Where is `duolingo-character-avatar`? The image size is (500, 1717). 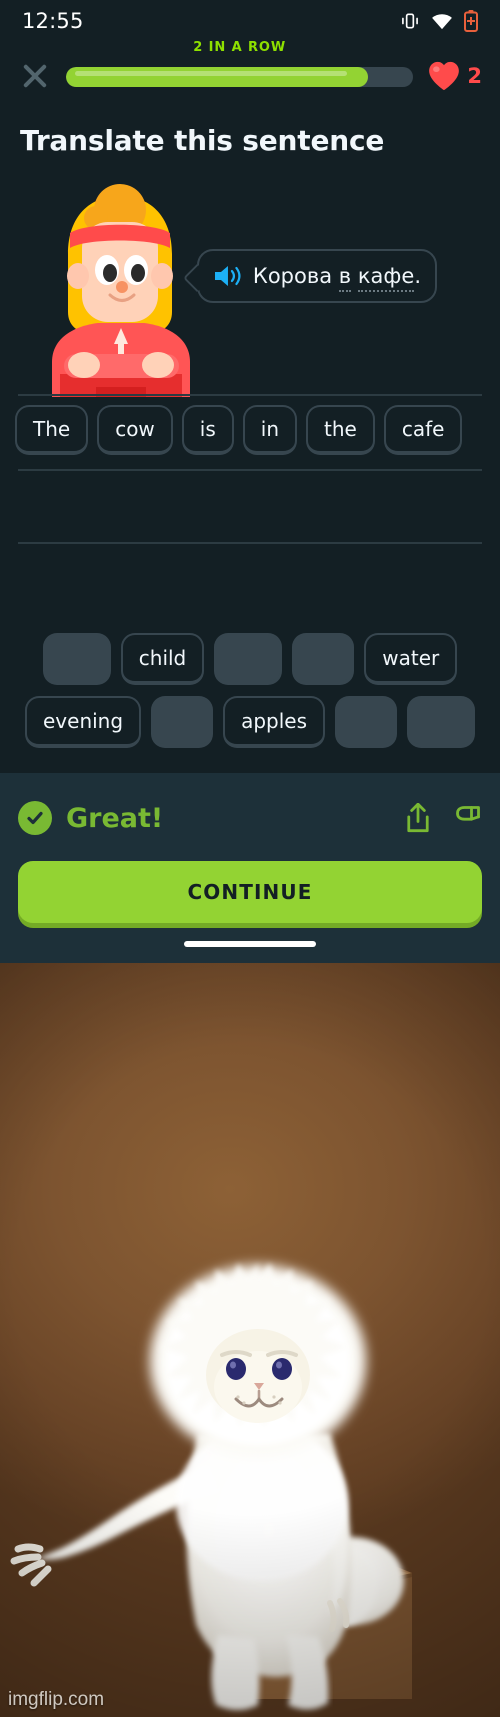
duolingo-character-avatar is located at coordinates (121, 290).